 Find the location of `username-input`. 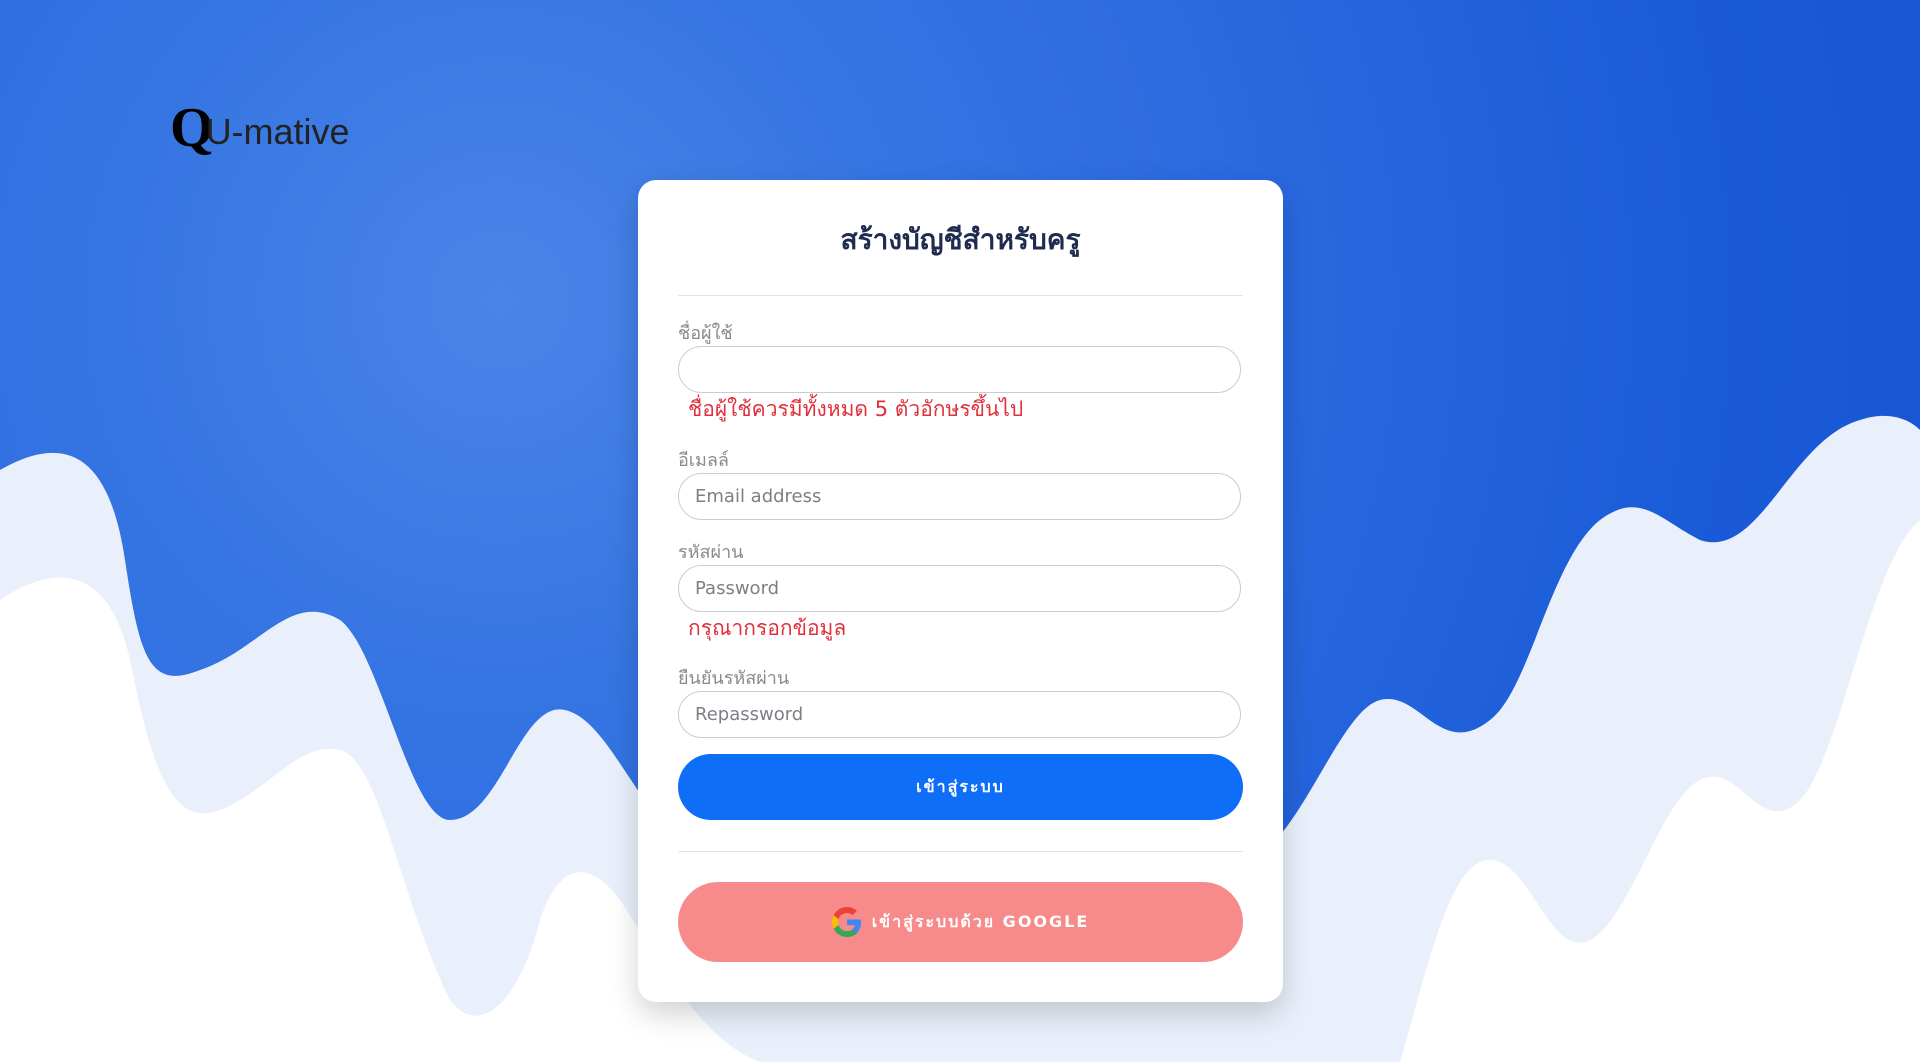

username-input is located at coordinates (959, 369).